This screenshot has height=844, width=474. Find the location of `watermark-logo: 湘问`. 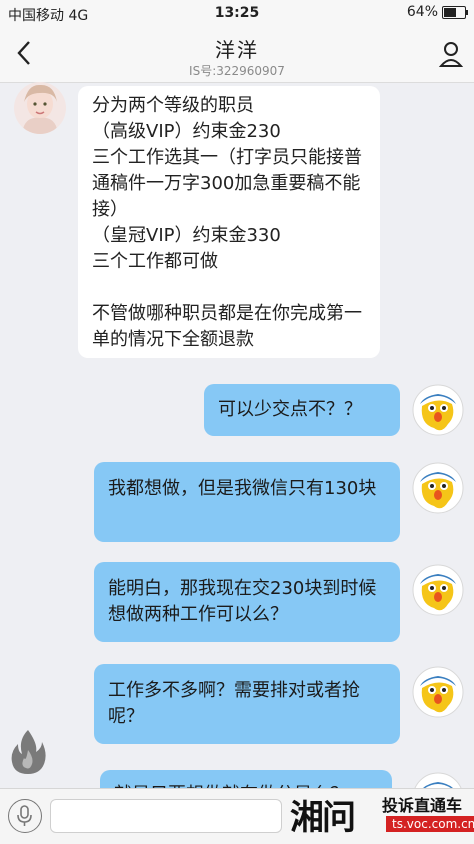

watermark-logo: 湘问 is located at coordinates (323, 818).